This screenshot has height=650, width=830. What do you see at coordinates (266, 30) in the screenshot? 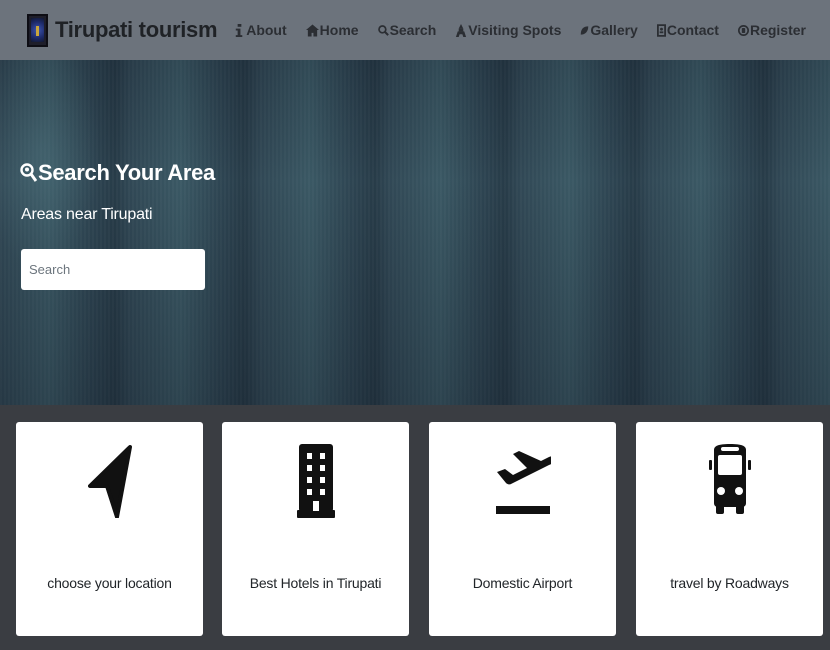
I see `nav-link-label: About` at bounding box center [266, 30].